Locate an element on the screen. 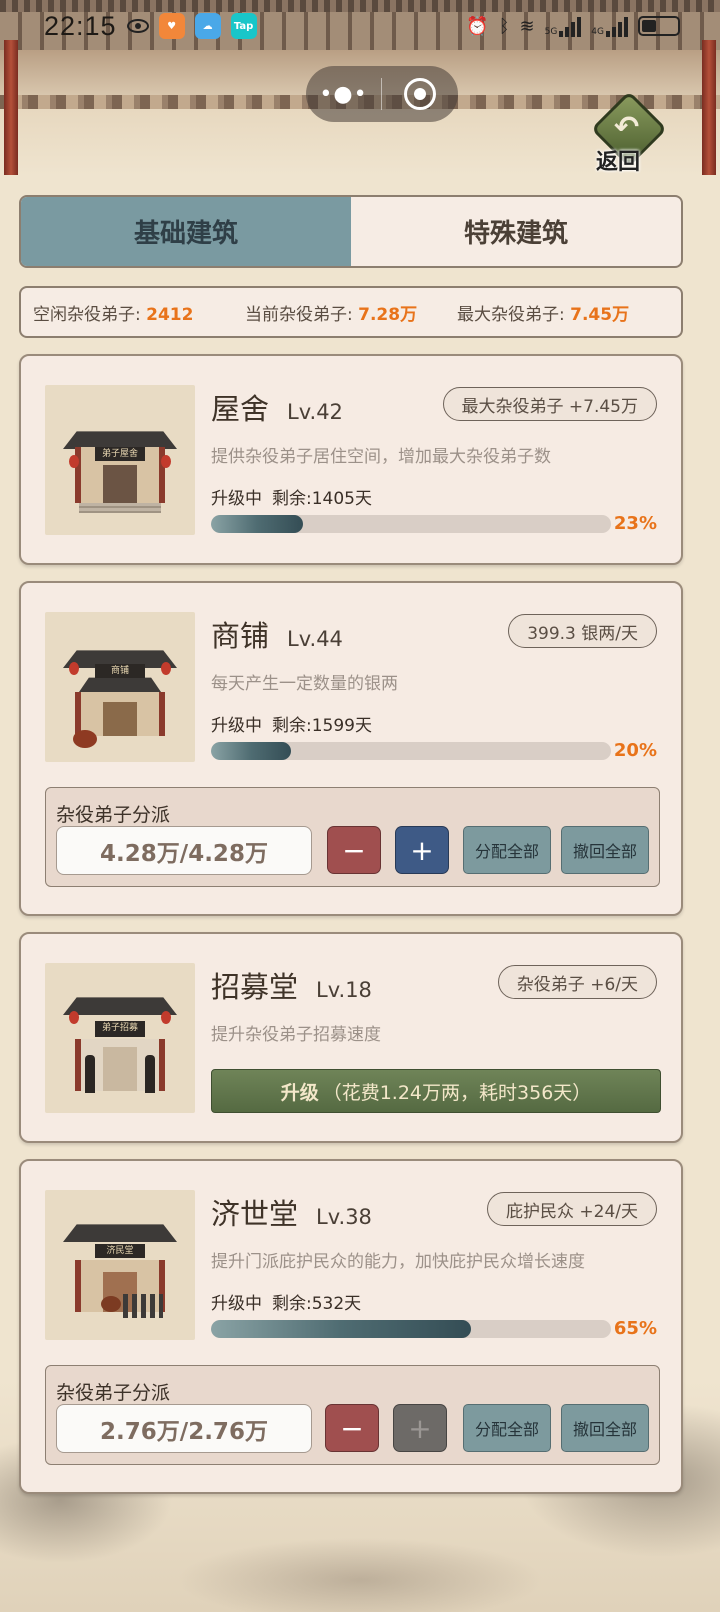 The width and height of the screenshot is (720, 1612). target-icon is located at coordinates (419, 94).